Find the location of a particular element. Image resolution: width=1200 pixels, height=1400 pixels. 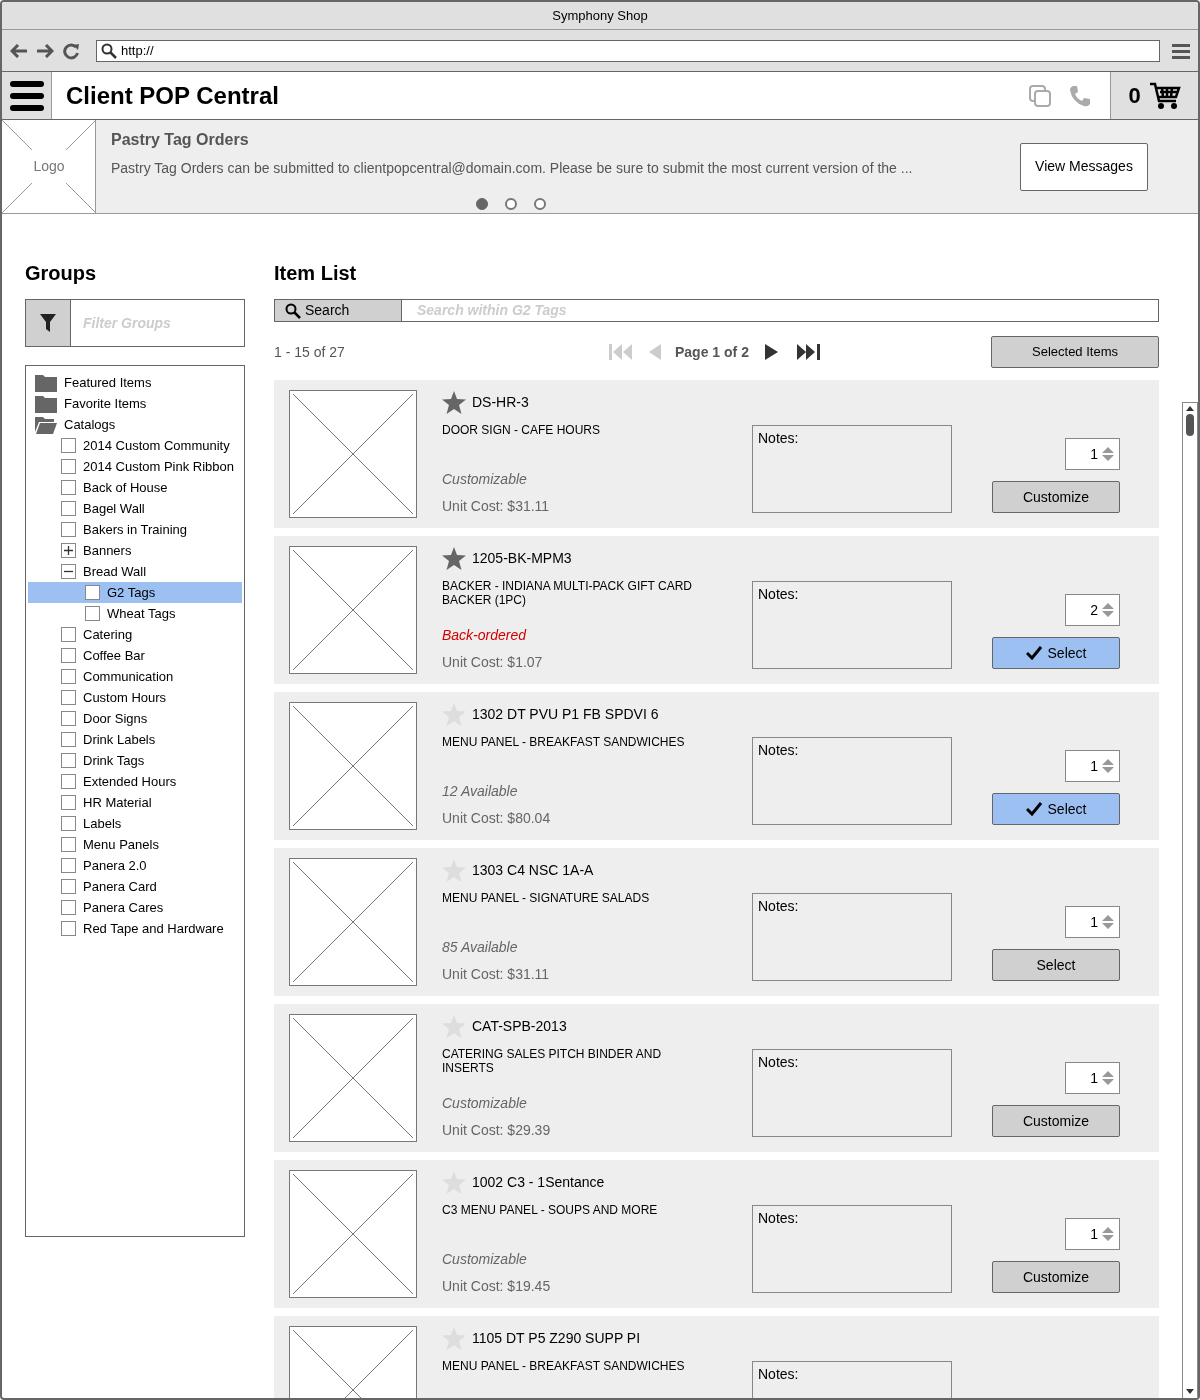

quantity-field: 2 is located at coordinates (1092, 610).